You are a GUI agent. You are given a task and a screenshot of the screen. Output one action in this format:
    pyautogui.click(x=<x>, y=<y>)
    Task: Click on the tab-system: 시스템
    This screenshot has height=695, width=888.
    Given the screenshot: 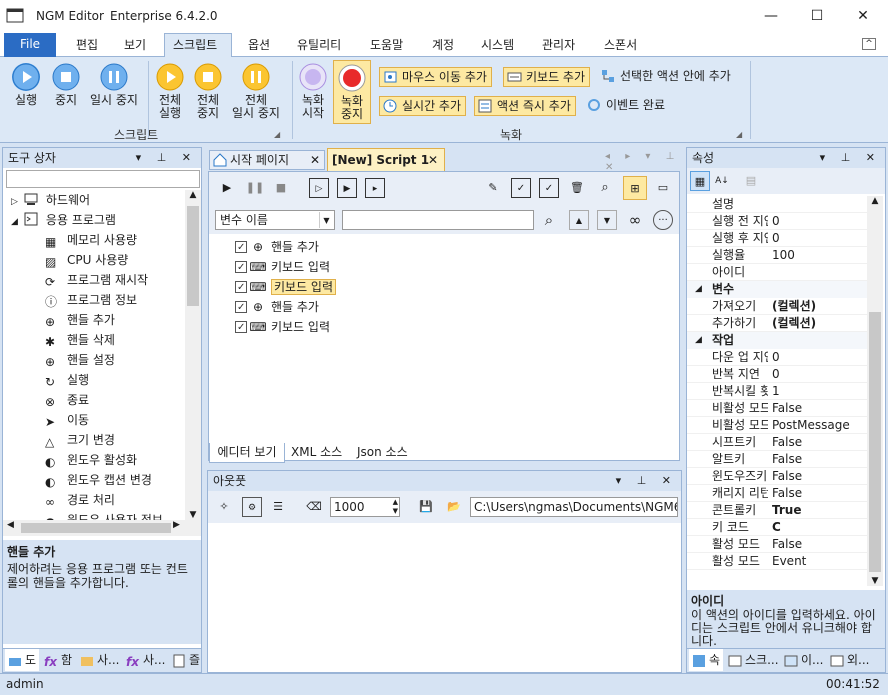 What is the action you would take?
    pyautogui.click(x=497, y=44)
    